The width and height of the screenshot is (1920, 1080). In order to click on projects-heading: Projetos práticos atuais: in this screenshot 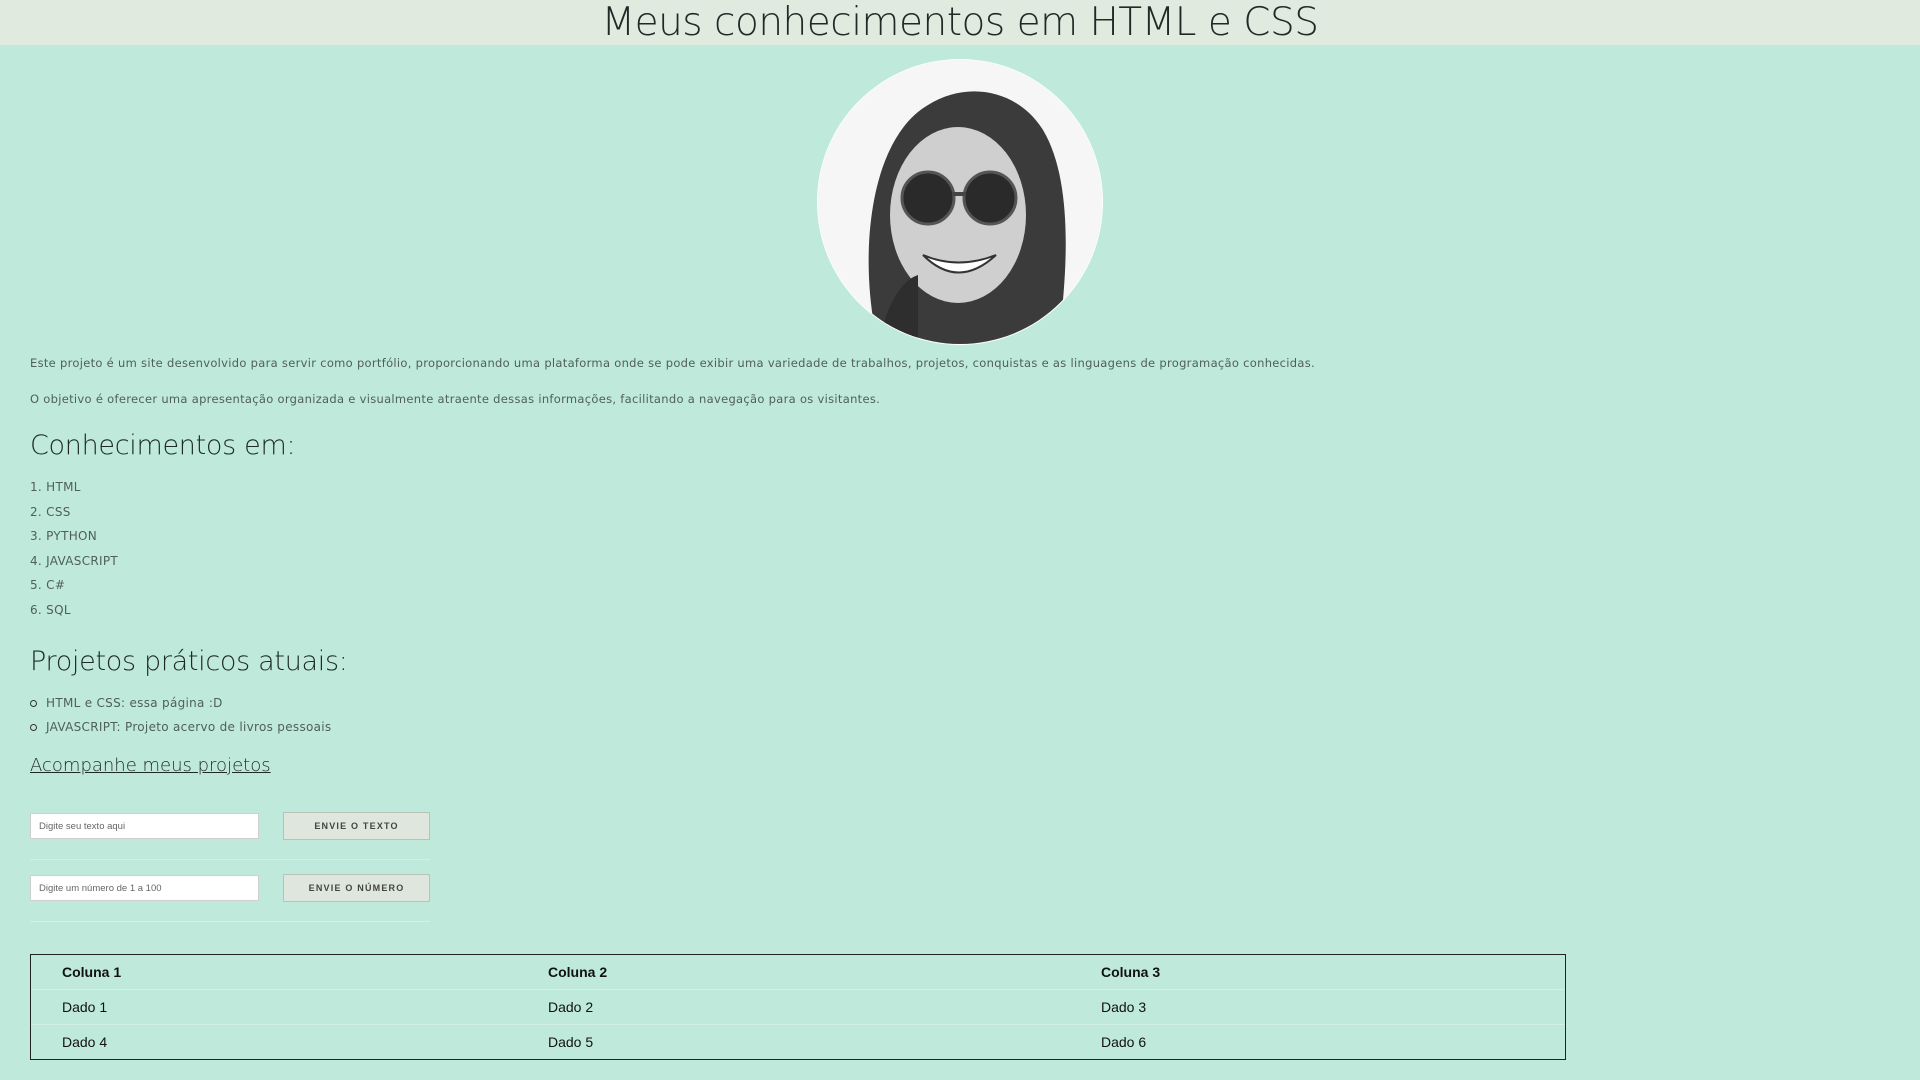, I will do `click(189, 661)`.